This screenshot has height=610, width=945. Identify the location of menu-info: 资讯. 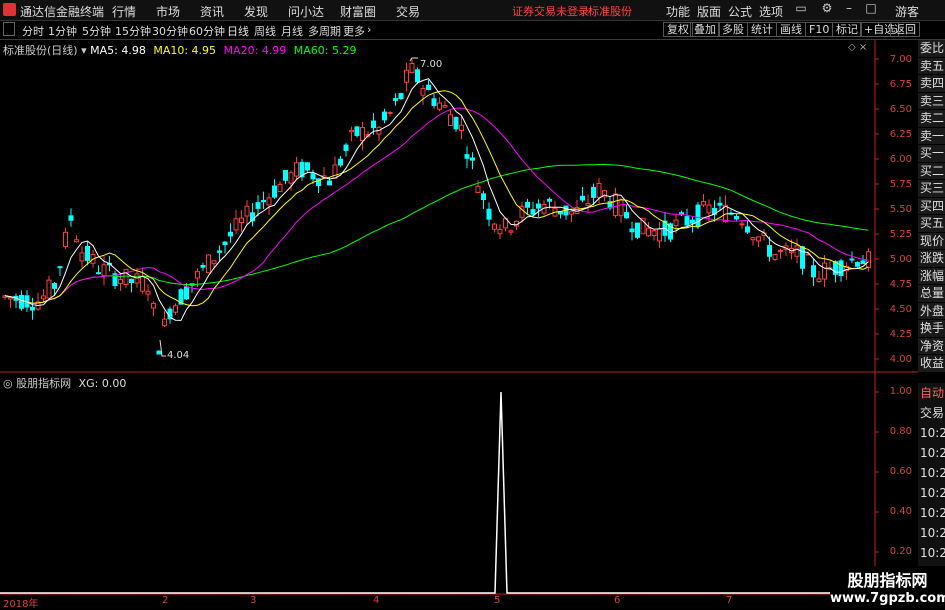
(212, 11).